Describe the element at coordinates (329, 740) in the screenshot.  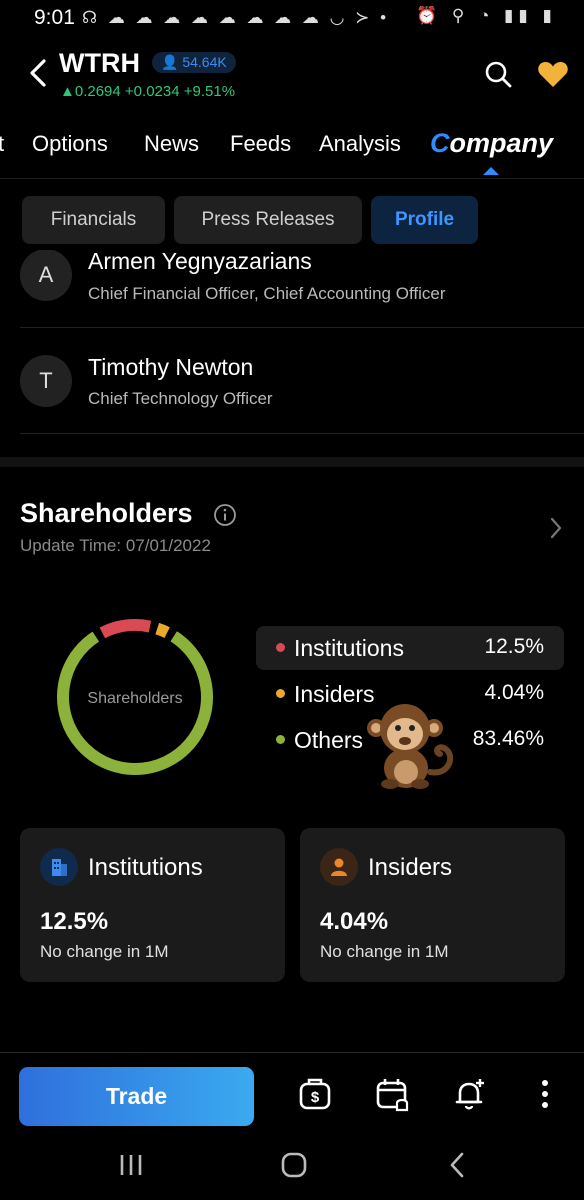
I see `legend-name: Others` at that location.